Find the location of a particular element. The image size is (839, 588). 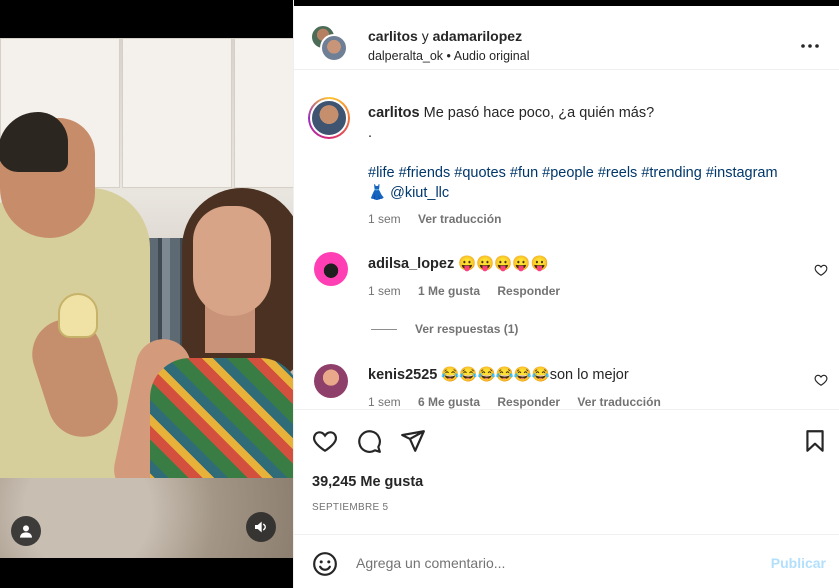

dress-emoji: 👗 is located at coordinates (377, 193).